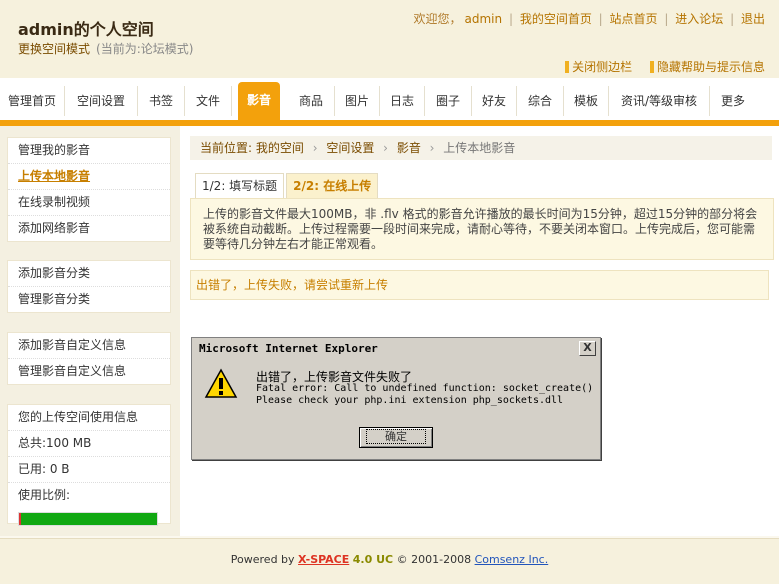 This screenshot has height=584, width=779. I want to click on enter-forum-link: 进入论坛, so click(699, 19).